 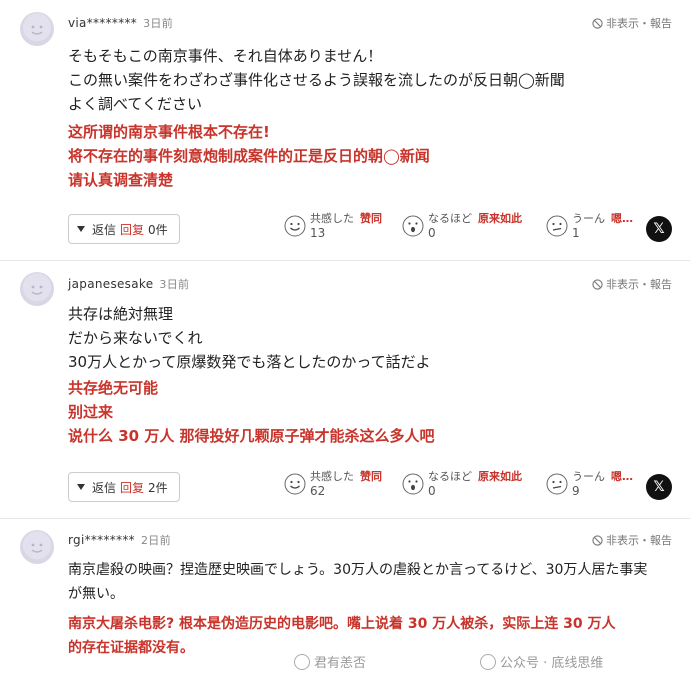 I want to click on watermark-right-text: 公众号 · 底线思维, so click(x=552, y=663).